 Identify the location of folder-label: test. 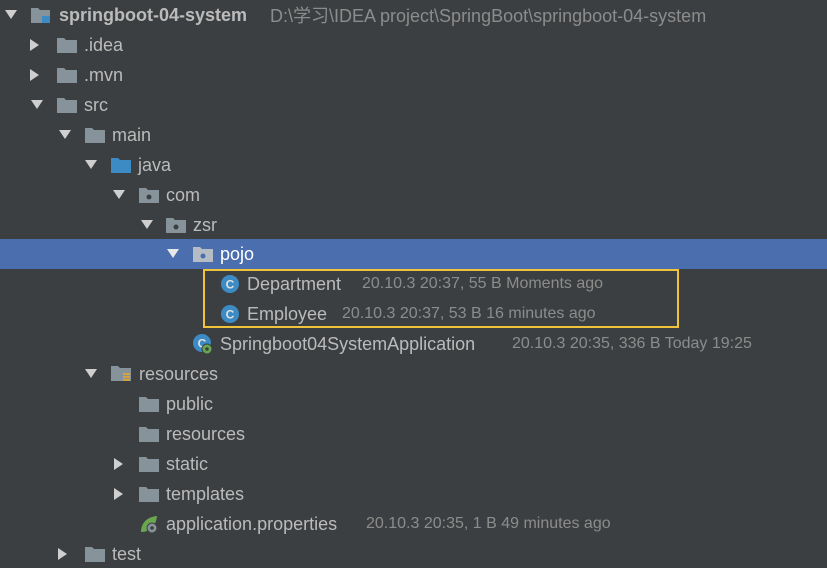
(127, 553).